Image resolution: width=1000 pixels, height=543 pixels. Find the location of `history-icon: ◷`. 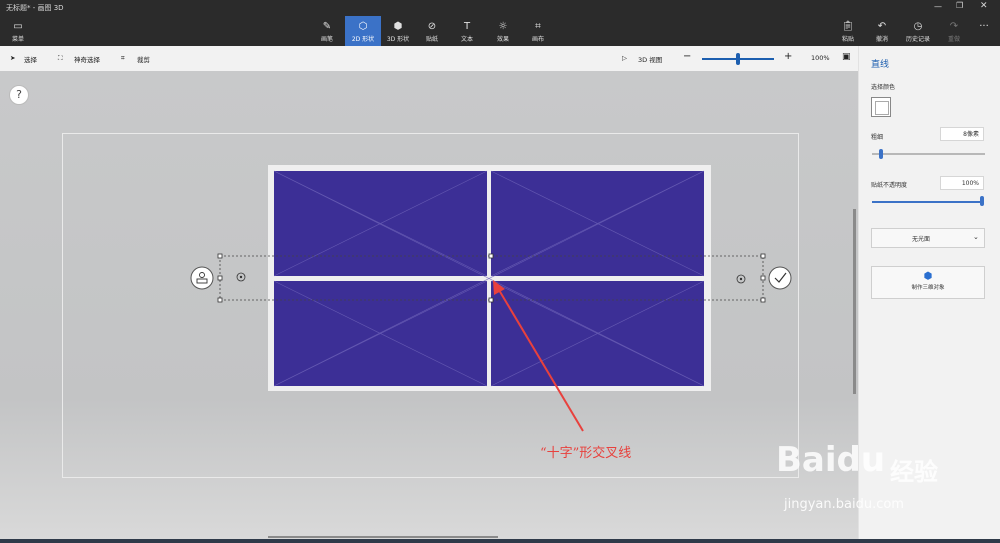

history-icon: ◷ is located at coordinates (918, 26).